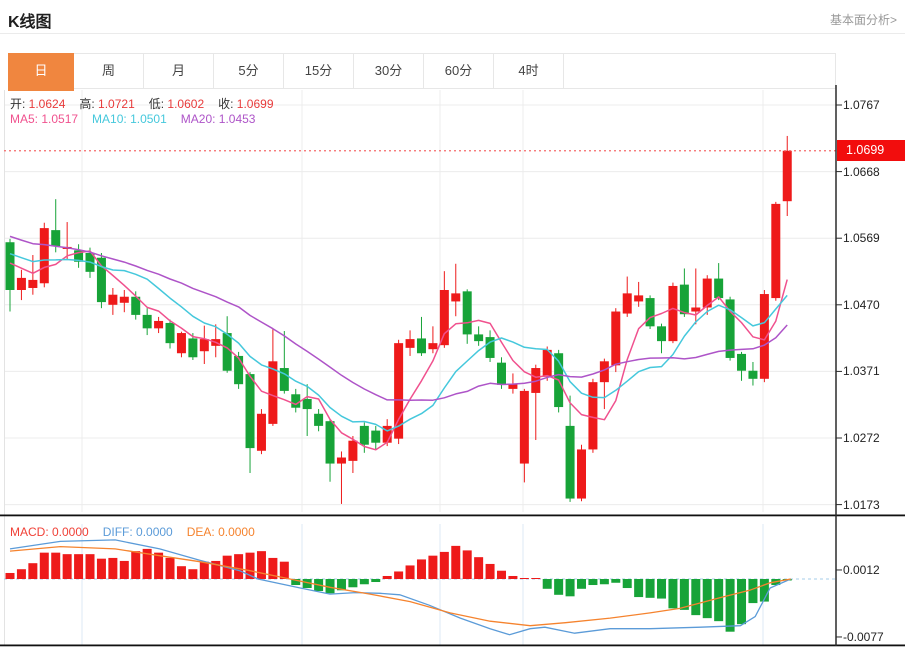 The height and width of the screenshot is (649, 905). I want to click on legend-item: MA5: 1.0517, so click(44, 119).